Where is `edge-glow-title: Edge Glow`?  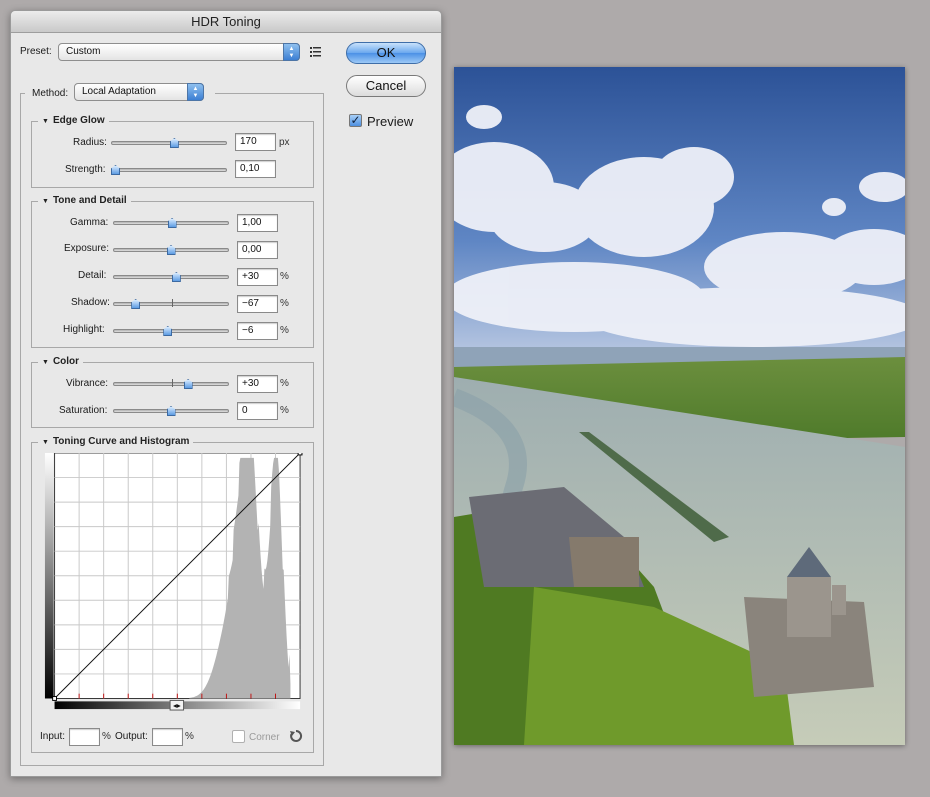
edge-glow-title: Edge Glow is located at coordinates (78, 120).